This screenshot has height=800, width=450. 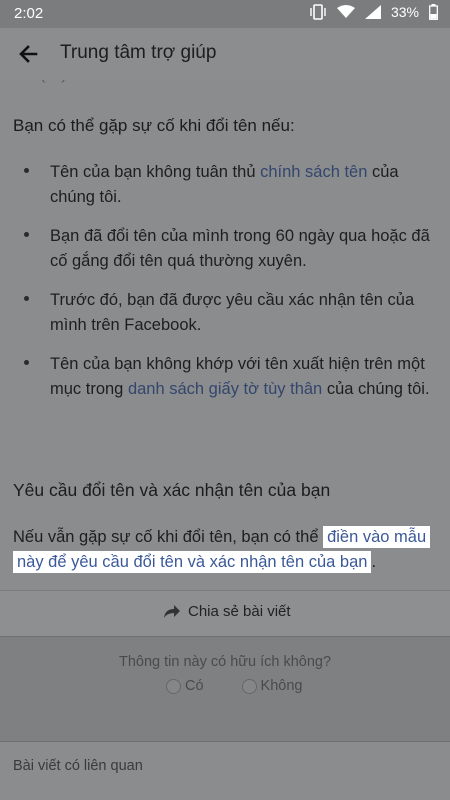 What do you see at coordinates (225, 389) in the screenshot?
I see `id-list-link: danh sách giấy tờ tùy thân` at bounding box center [225, 389].